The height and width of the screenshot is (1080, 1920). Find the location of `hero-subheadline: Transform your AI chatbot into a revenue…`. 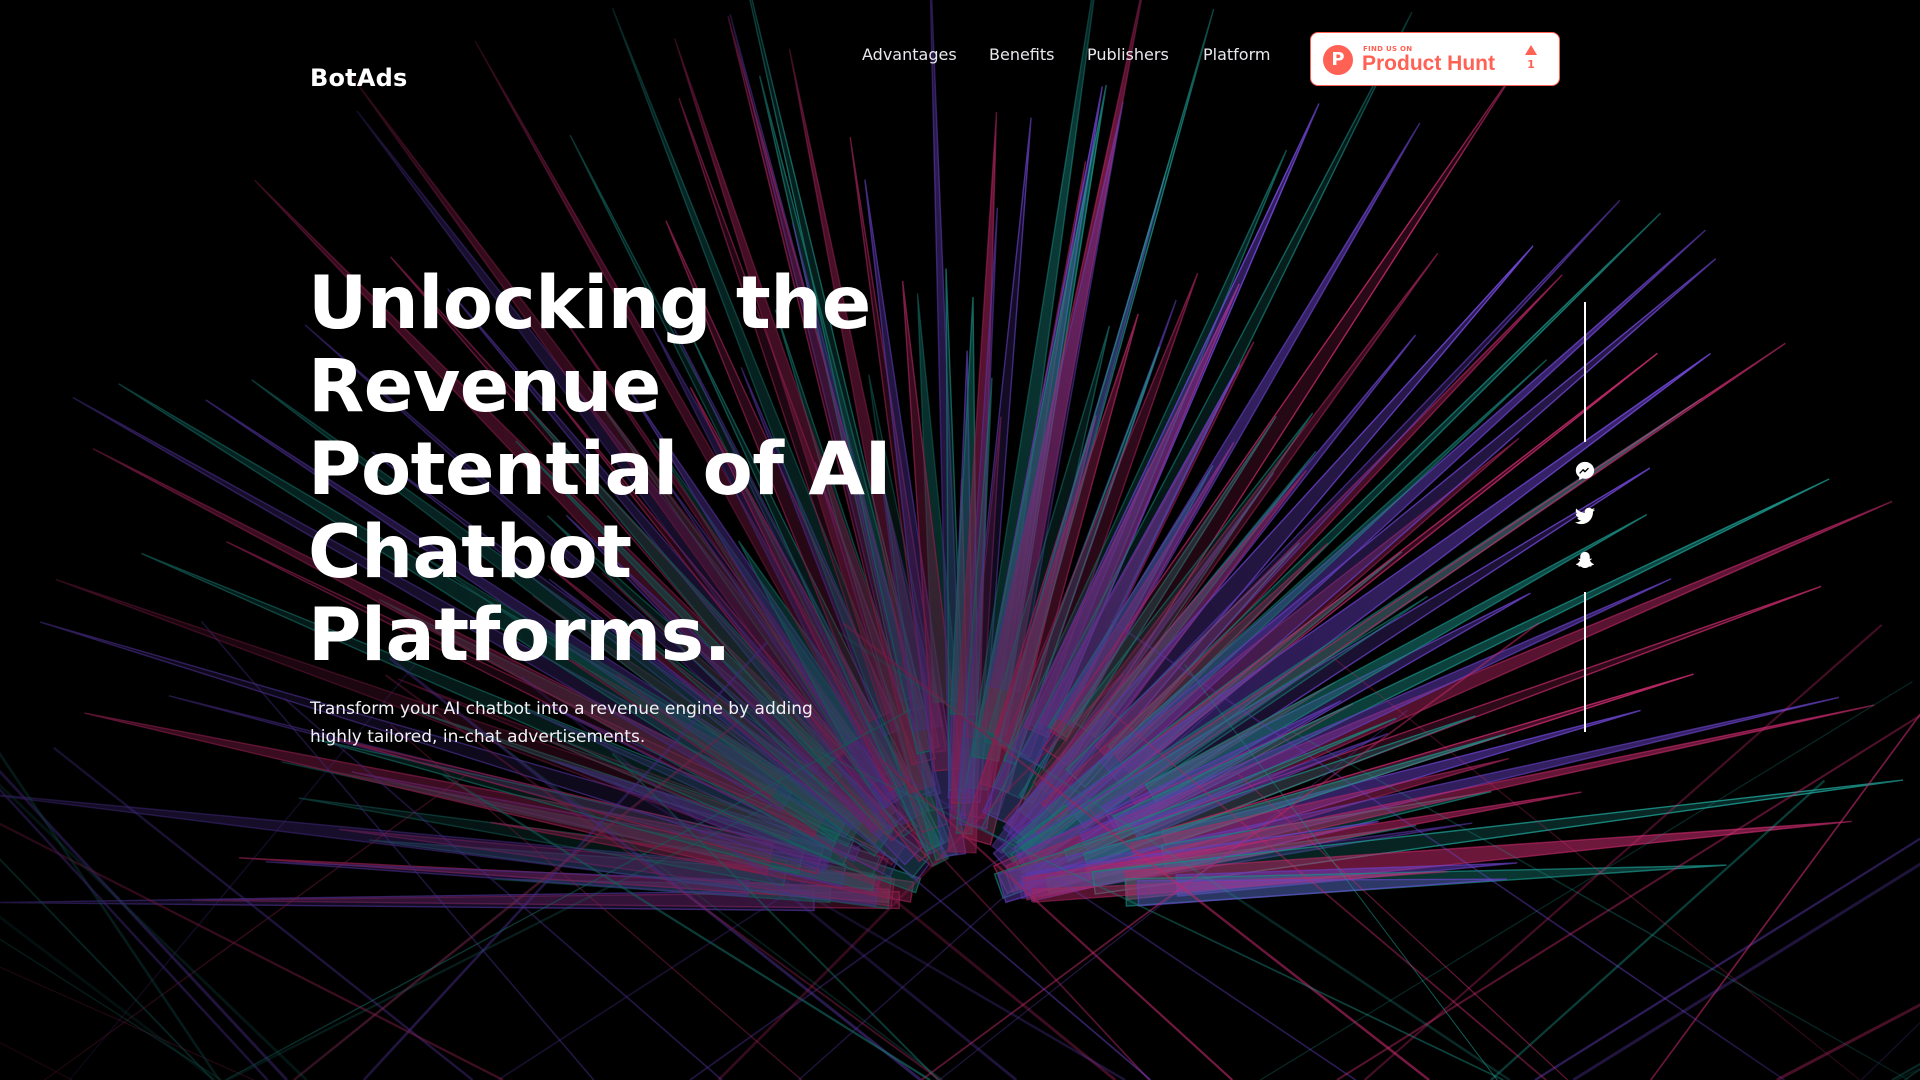

hero-subheadline: Transform your AI chatbot into a revenue… is located at coordinates (600, 723).